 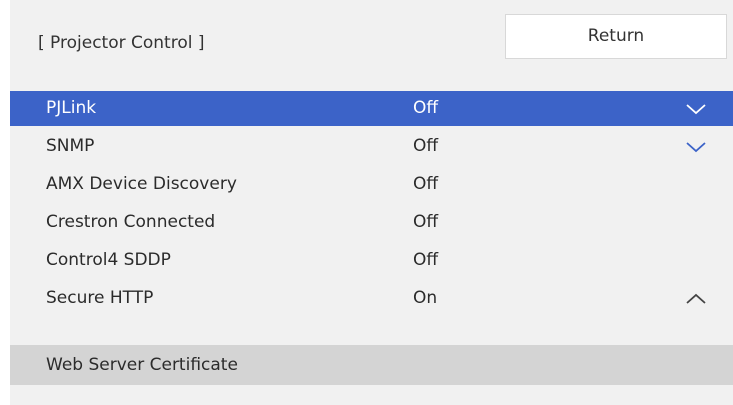 What do you see at coordinates (616, 36) in the screenshot?
I see `return-button: Return` at bounding box center [616, 36].